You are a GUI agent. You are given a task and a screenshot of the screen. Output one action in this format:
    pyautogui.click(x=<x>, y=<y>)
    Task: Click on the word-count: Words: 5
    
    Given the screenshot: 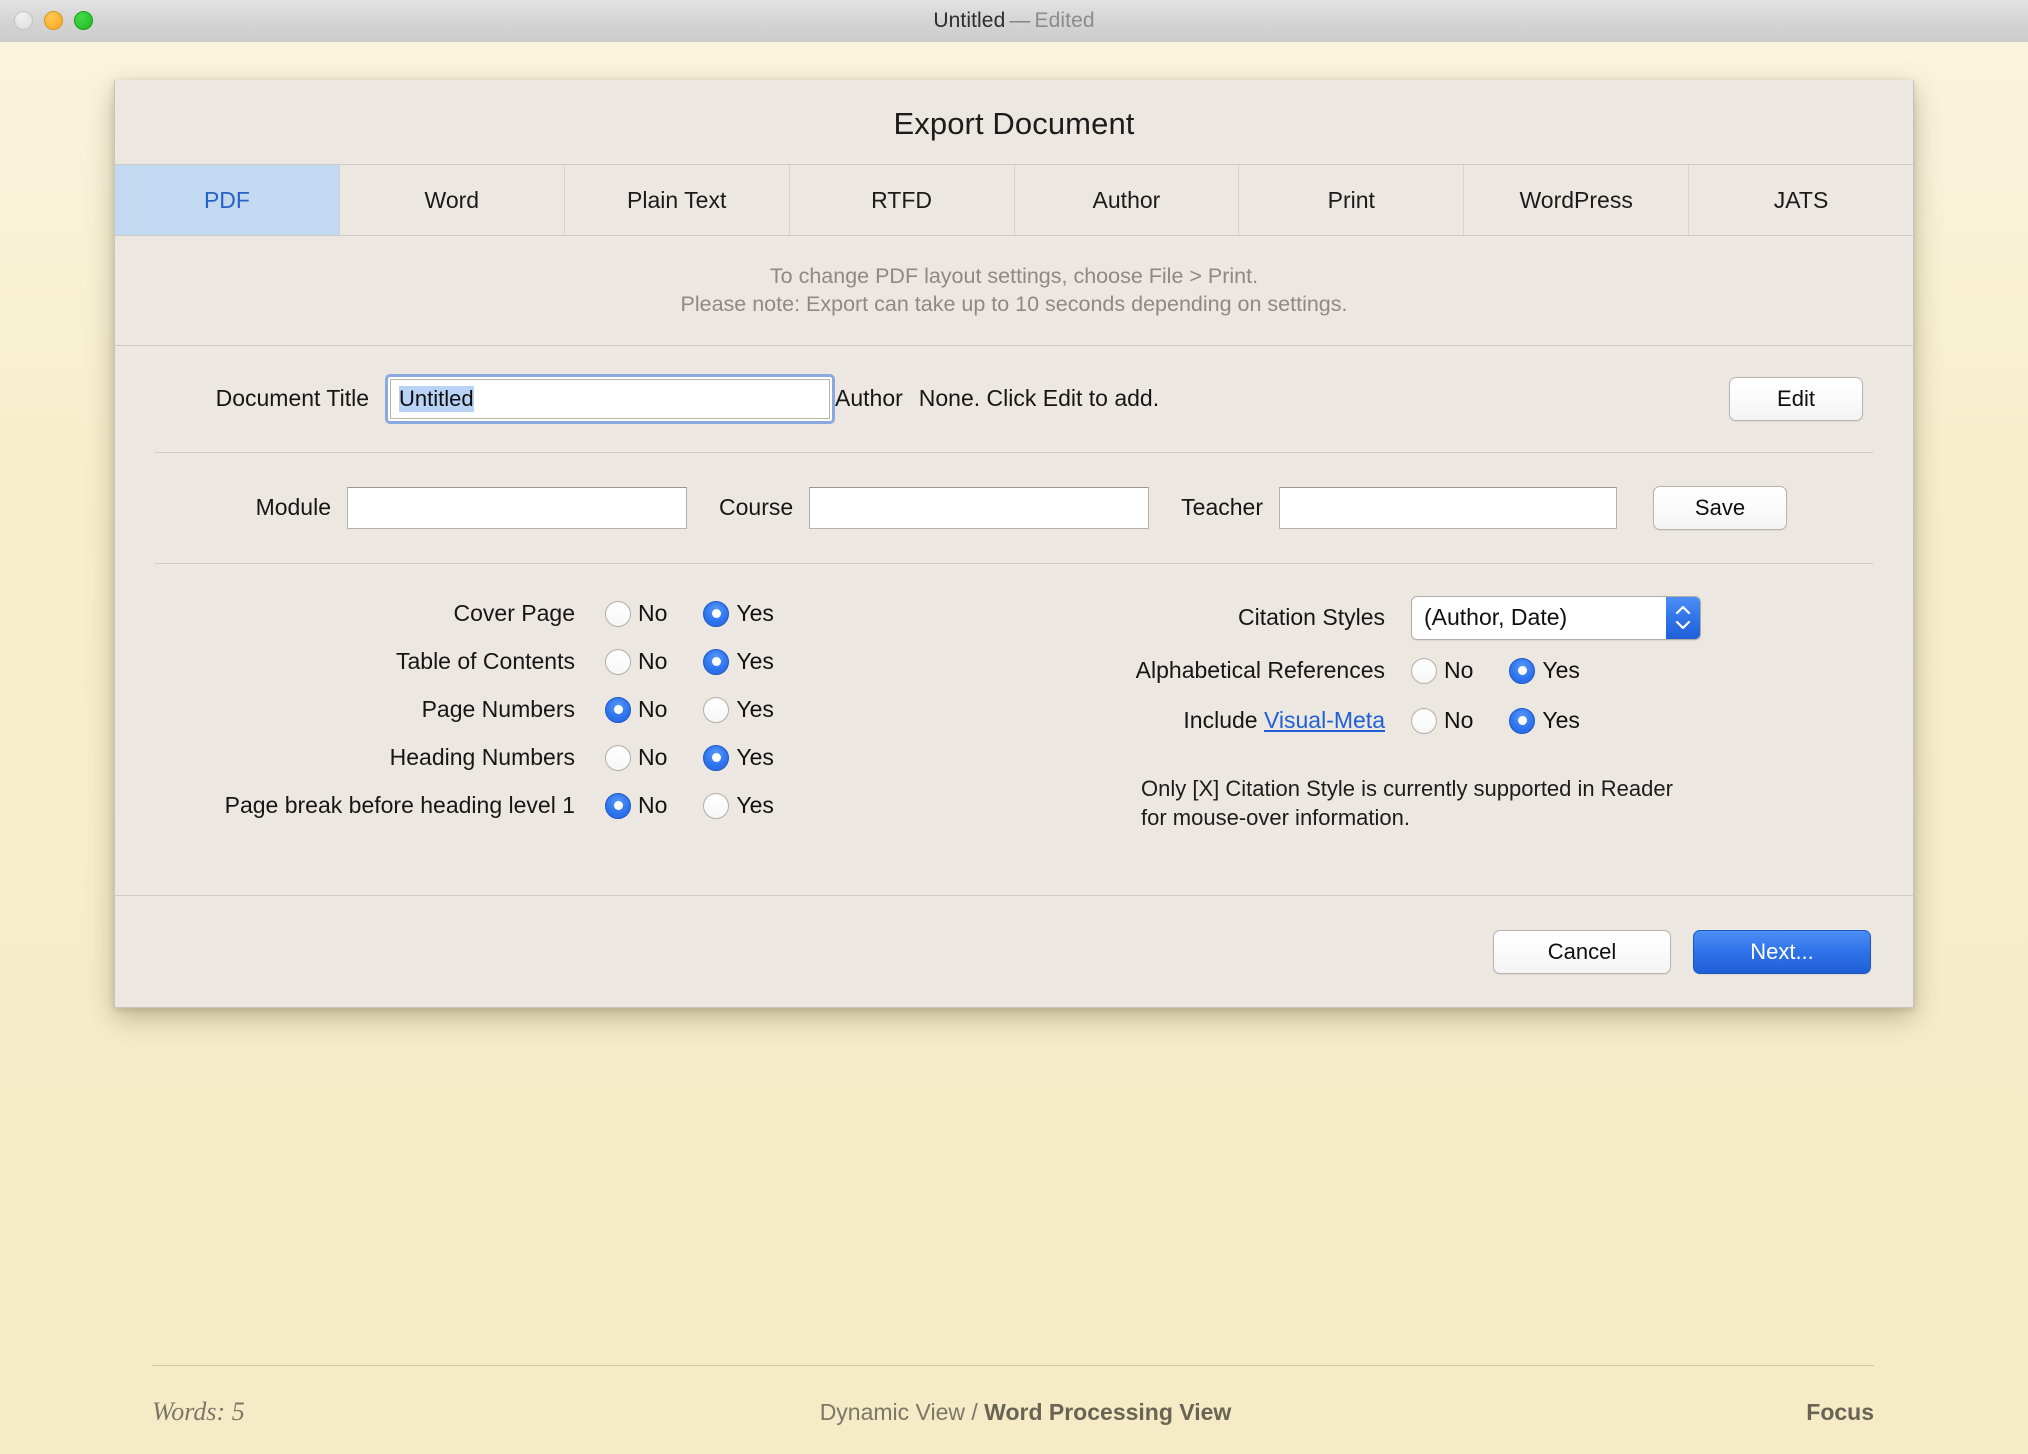 What is the action you would take?
    pyautogui.click(x=198, y=1411)
    